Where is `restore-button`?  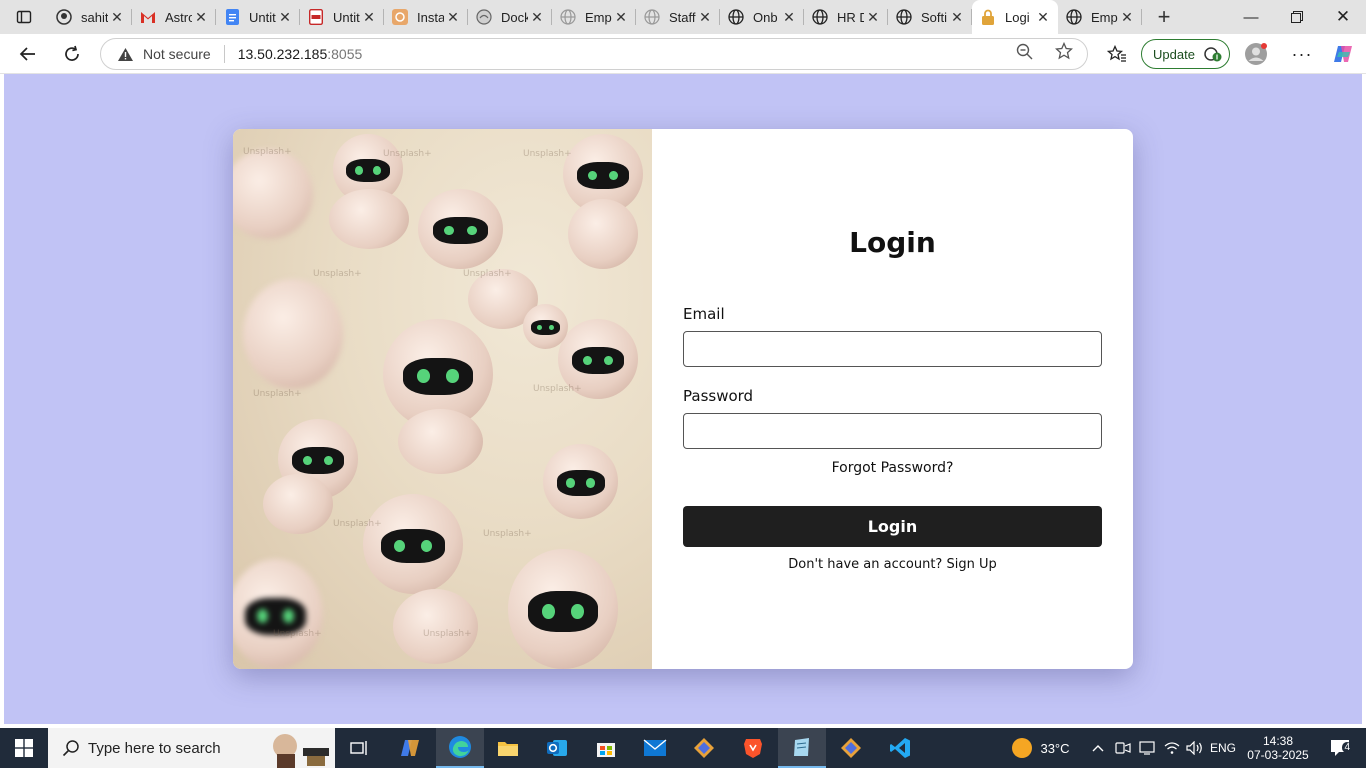 restore-button is located at coordinates (1297, 17).